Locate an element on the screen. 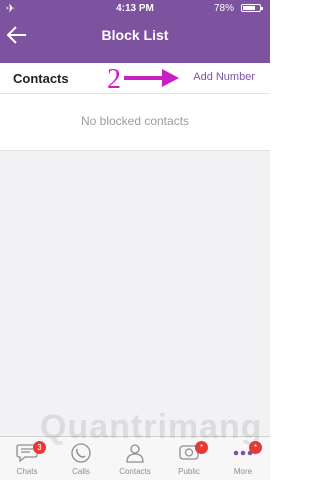 This screenshot has height=480, width=320. header-bar: ✈ 4:13 PM 78% Block List is located at coordinates (135, 31).